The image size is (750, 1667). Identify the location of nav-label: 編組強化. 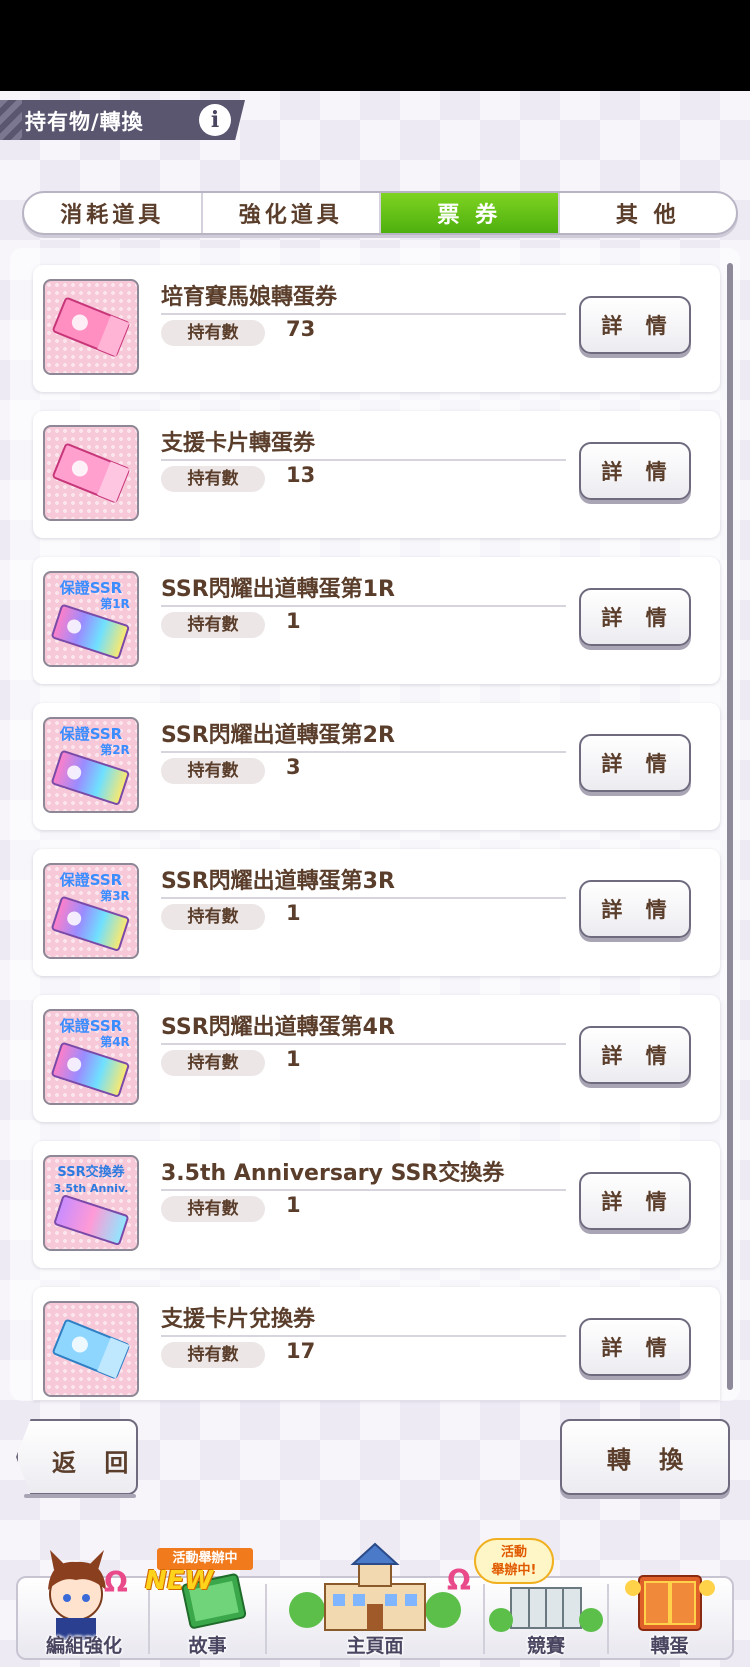
(83, 1646).